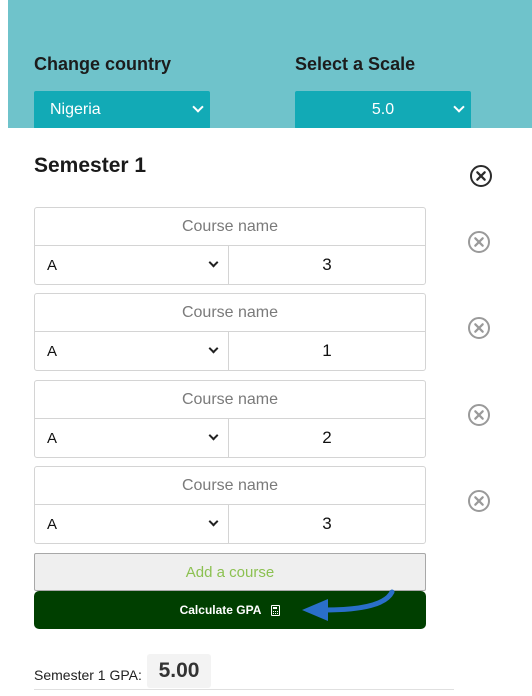 The width and height of the screenshot is (532, 696). What do you see at coordinates (355, 64) in the screenshot?
I see `scale-label: Select a Scale` at bounding box center [355, 64].